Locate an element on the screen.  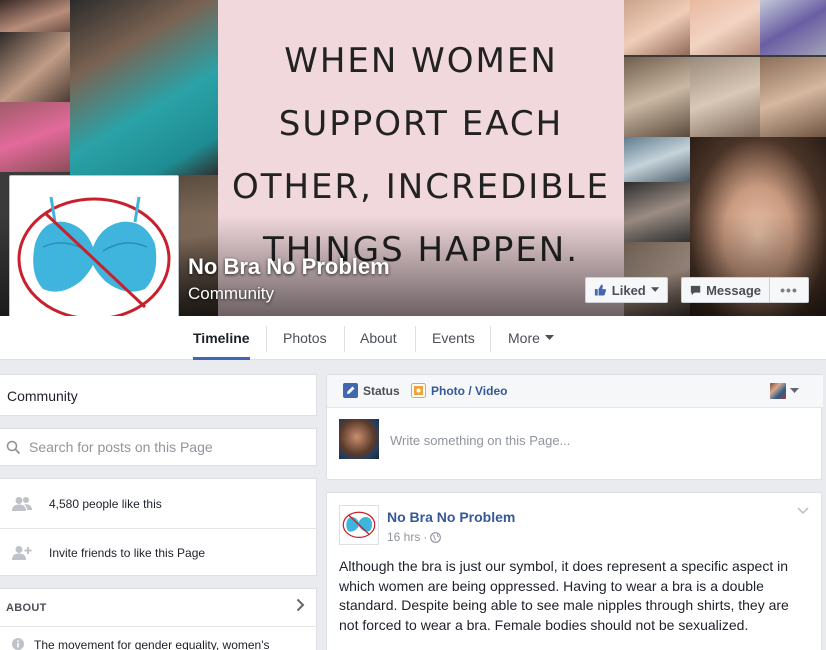
no-bra-logo is located at coordinates (359, 525).